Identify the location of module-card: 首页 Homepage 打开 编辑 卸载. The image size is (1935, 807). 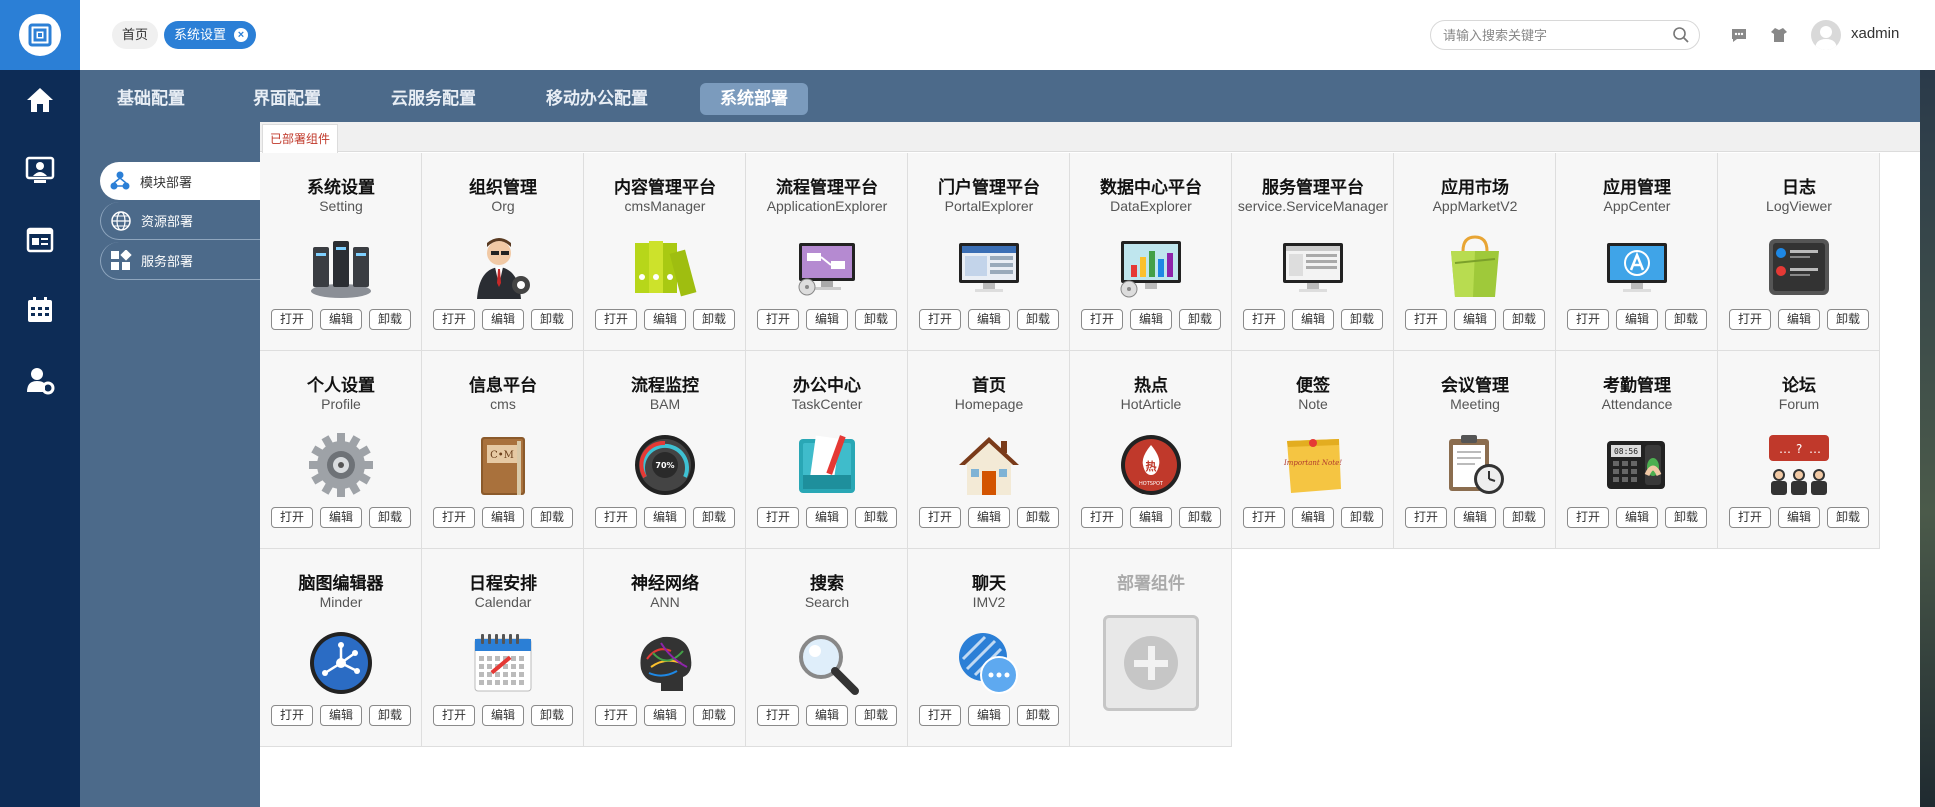
(989, 450).